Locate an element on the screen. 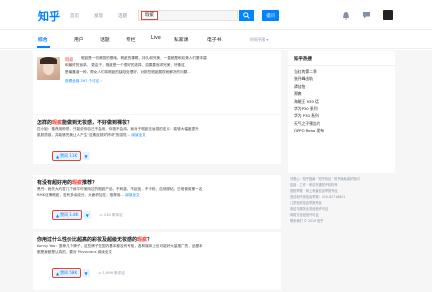 Image resolution: width=432 pixels, height=292 pixels. avatar is located at coordinates (388, 15).